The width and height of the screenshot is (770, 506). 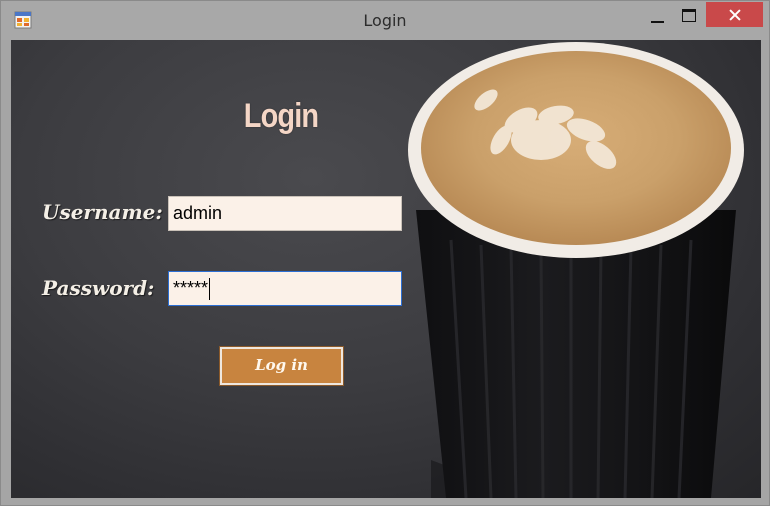 I want to click on password-value: *****, so click(x=191, y=288).